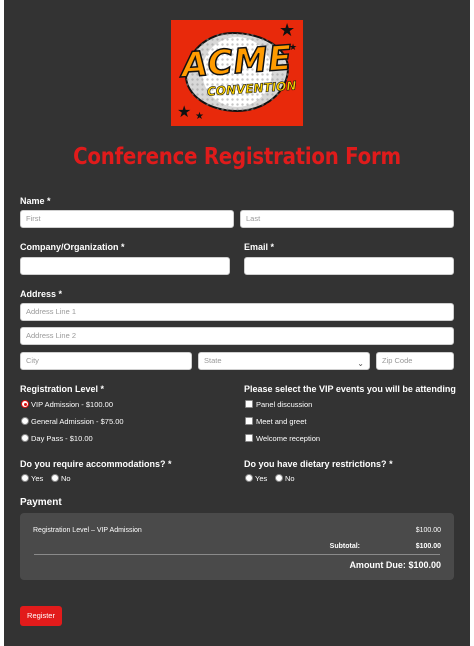 Image resolution: width=474 pixels, height=646 pixels. I want to click on radio-dietary-yes, so click(249, 478).